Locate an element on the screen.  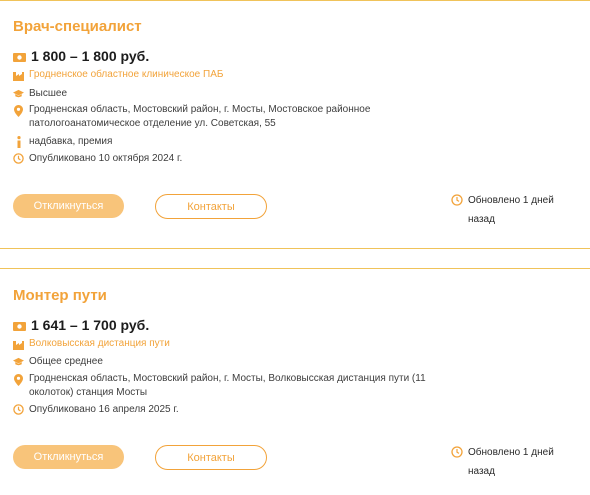
info-icon is located at coordinates (18, 141).